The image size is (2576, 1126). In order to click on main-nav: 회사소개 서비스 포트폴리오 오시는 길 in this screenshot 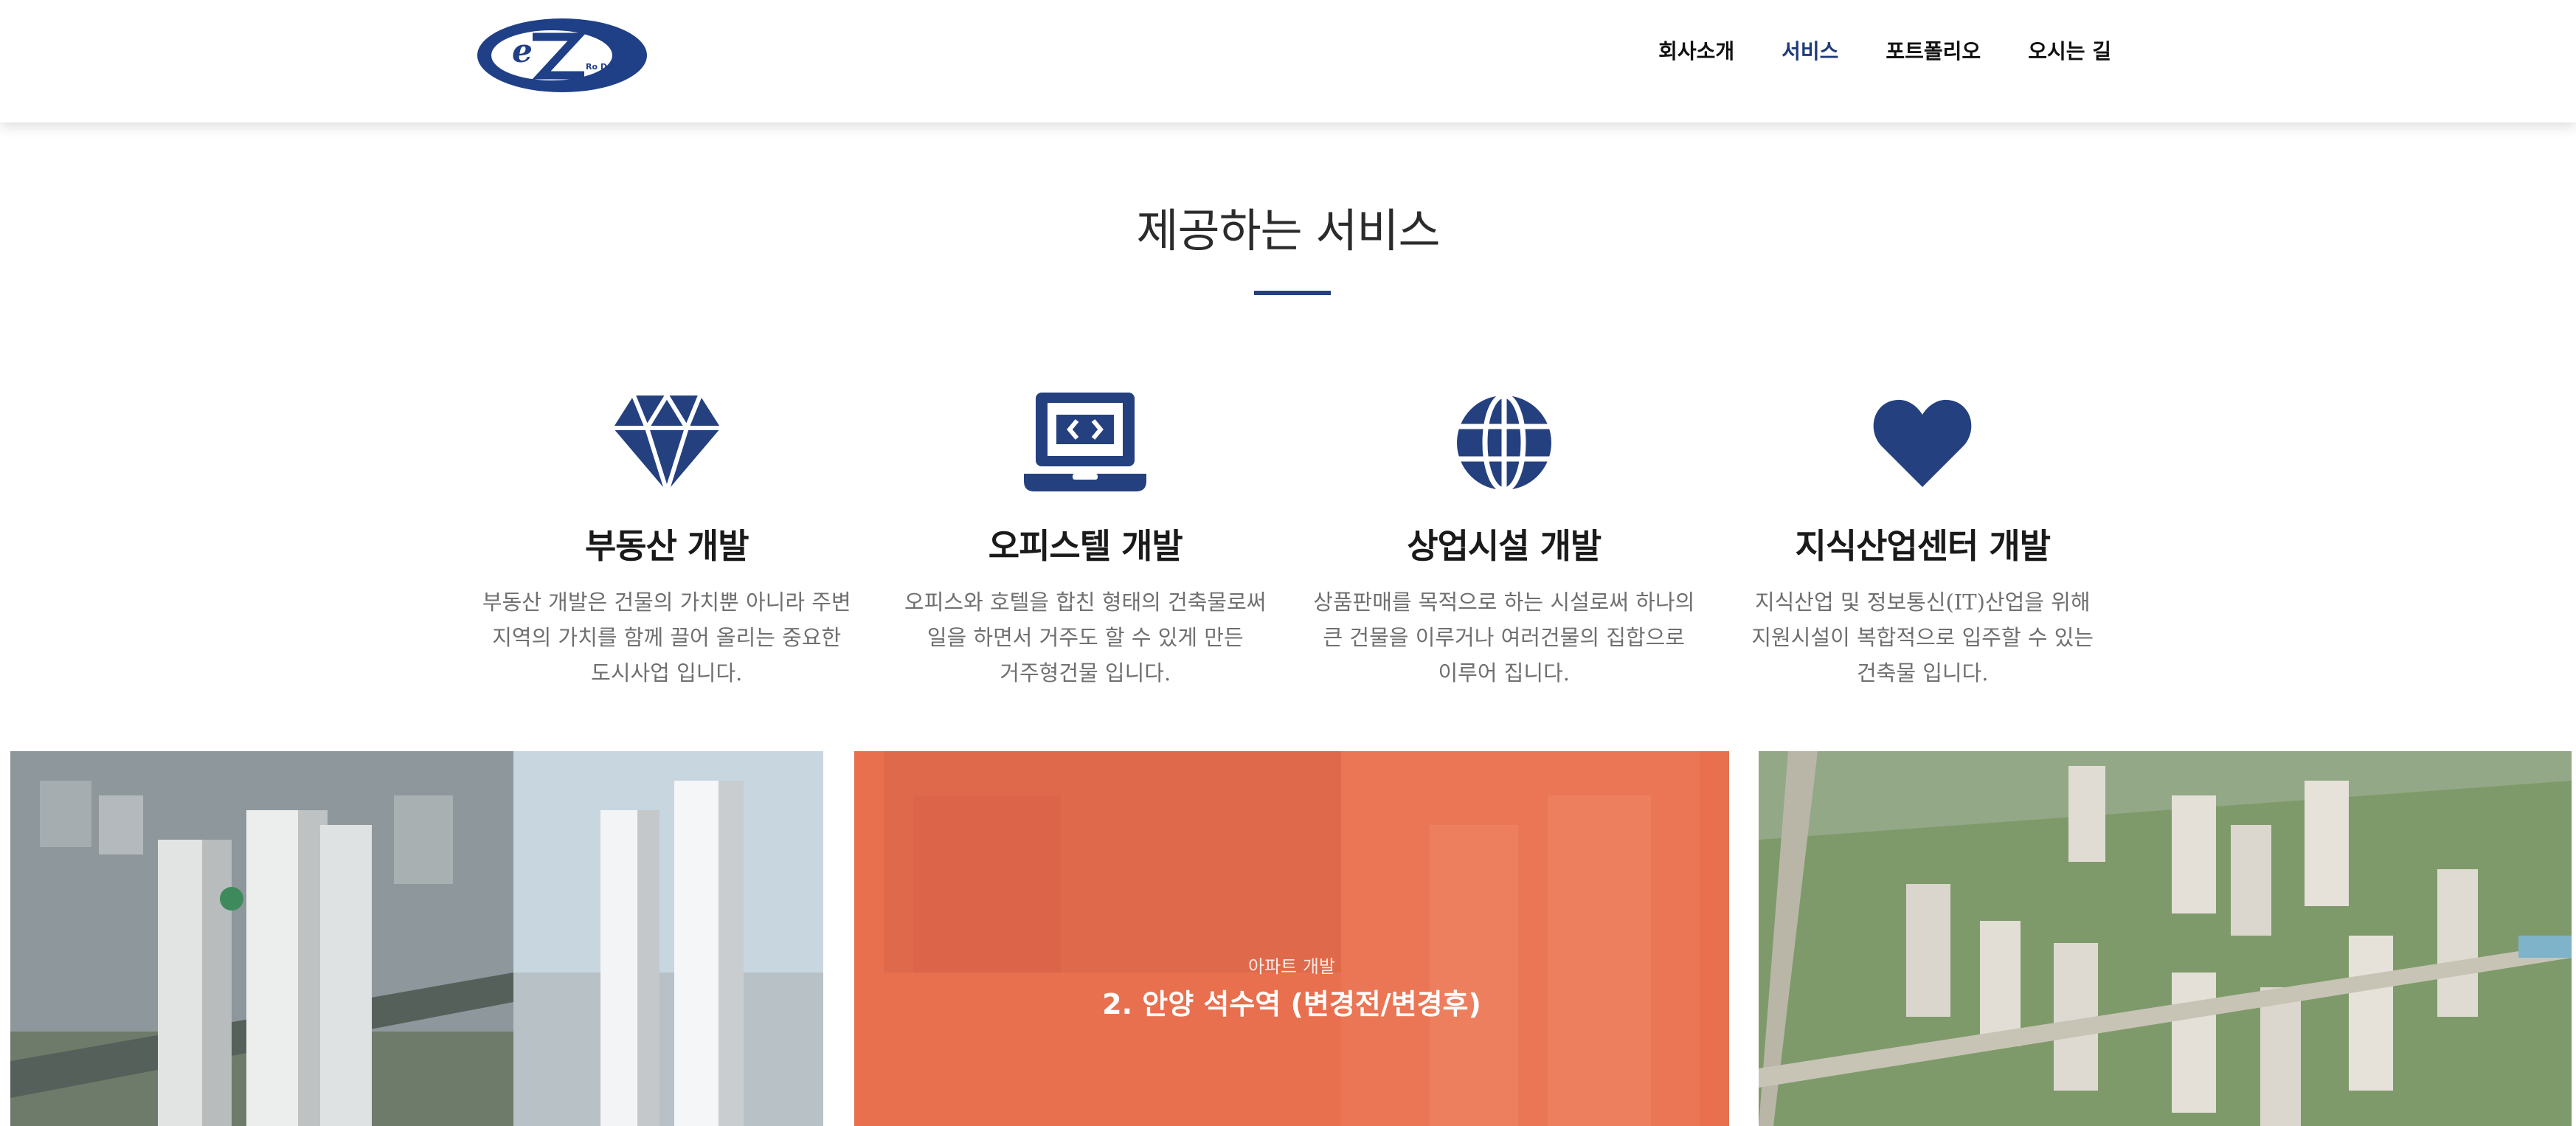, I will do `click(1884, 52)`.